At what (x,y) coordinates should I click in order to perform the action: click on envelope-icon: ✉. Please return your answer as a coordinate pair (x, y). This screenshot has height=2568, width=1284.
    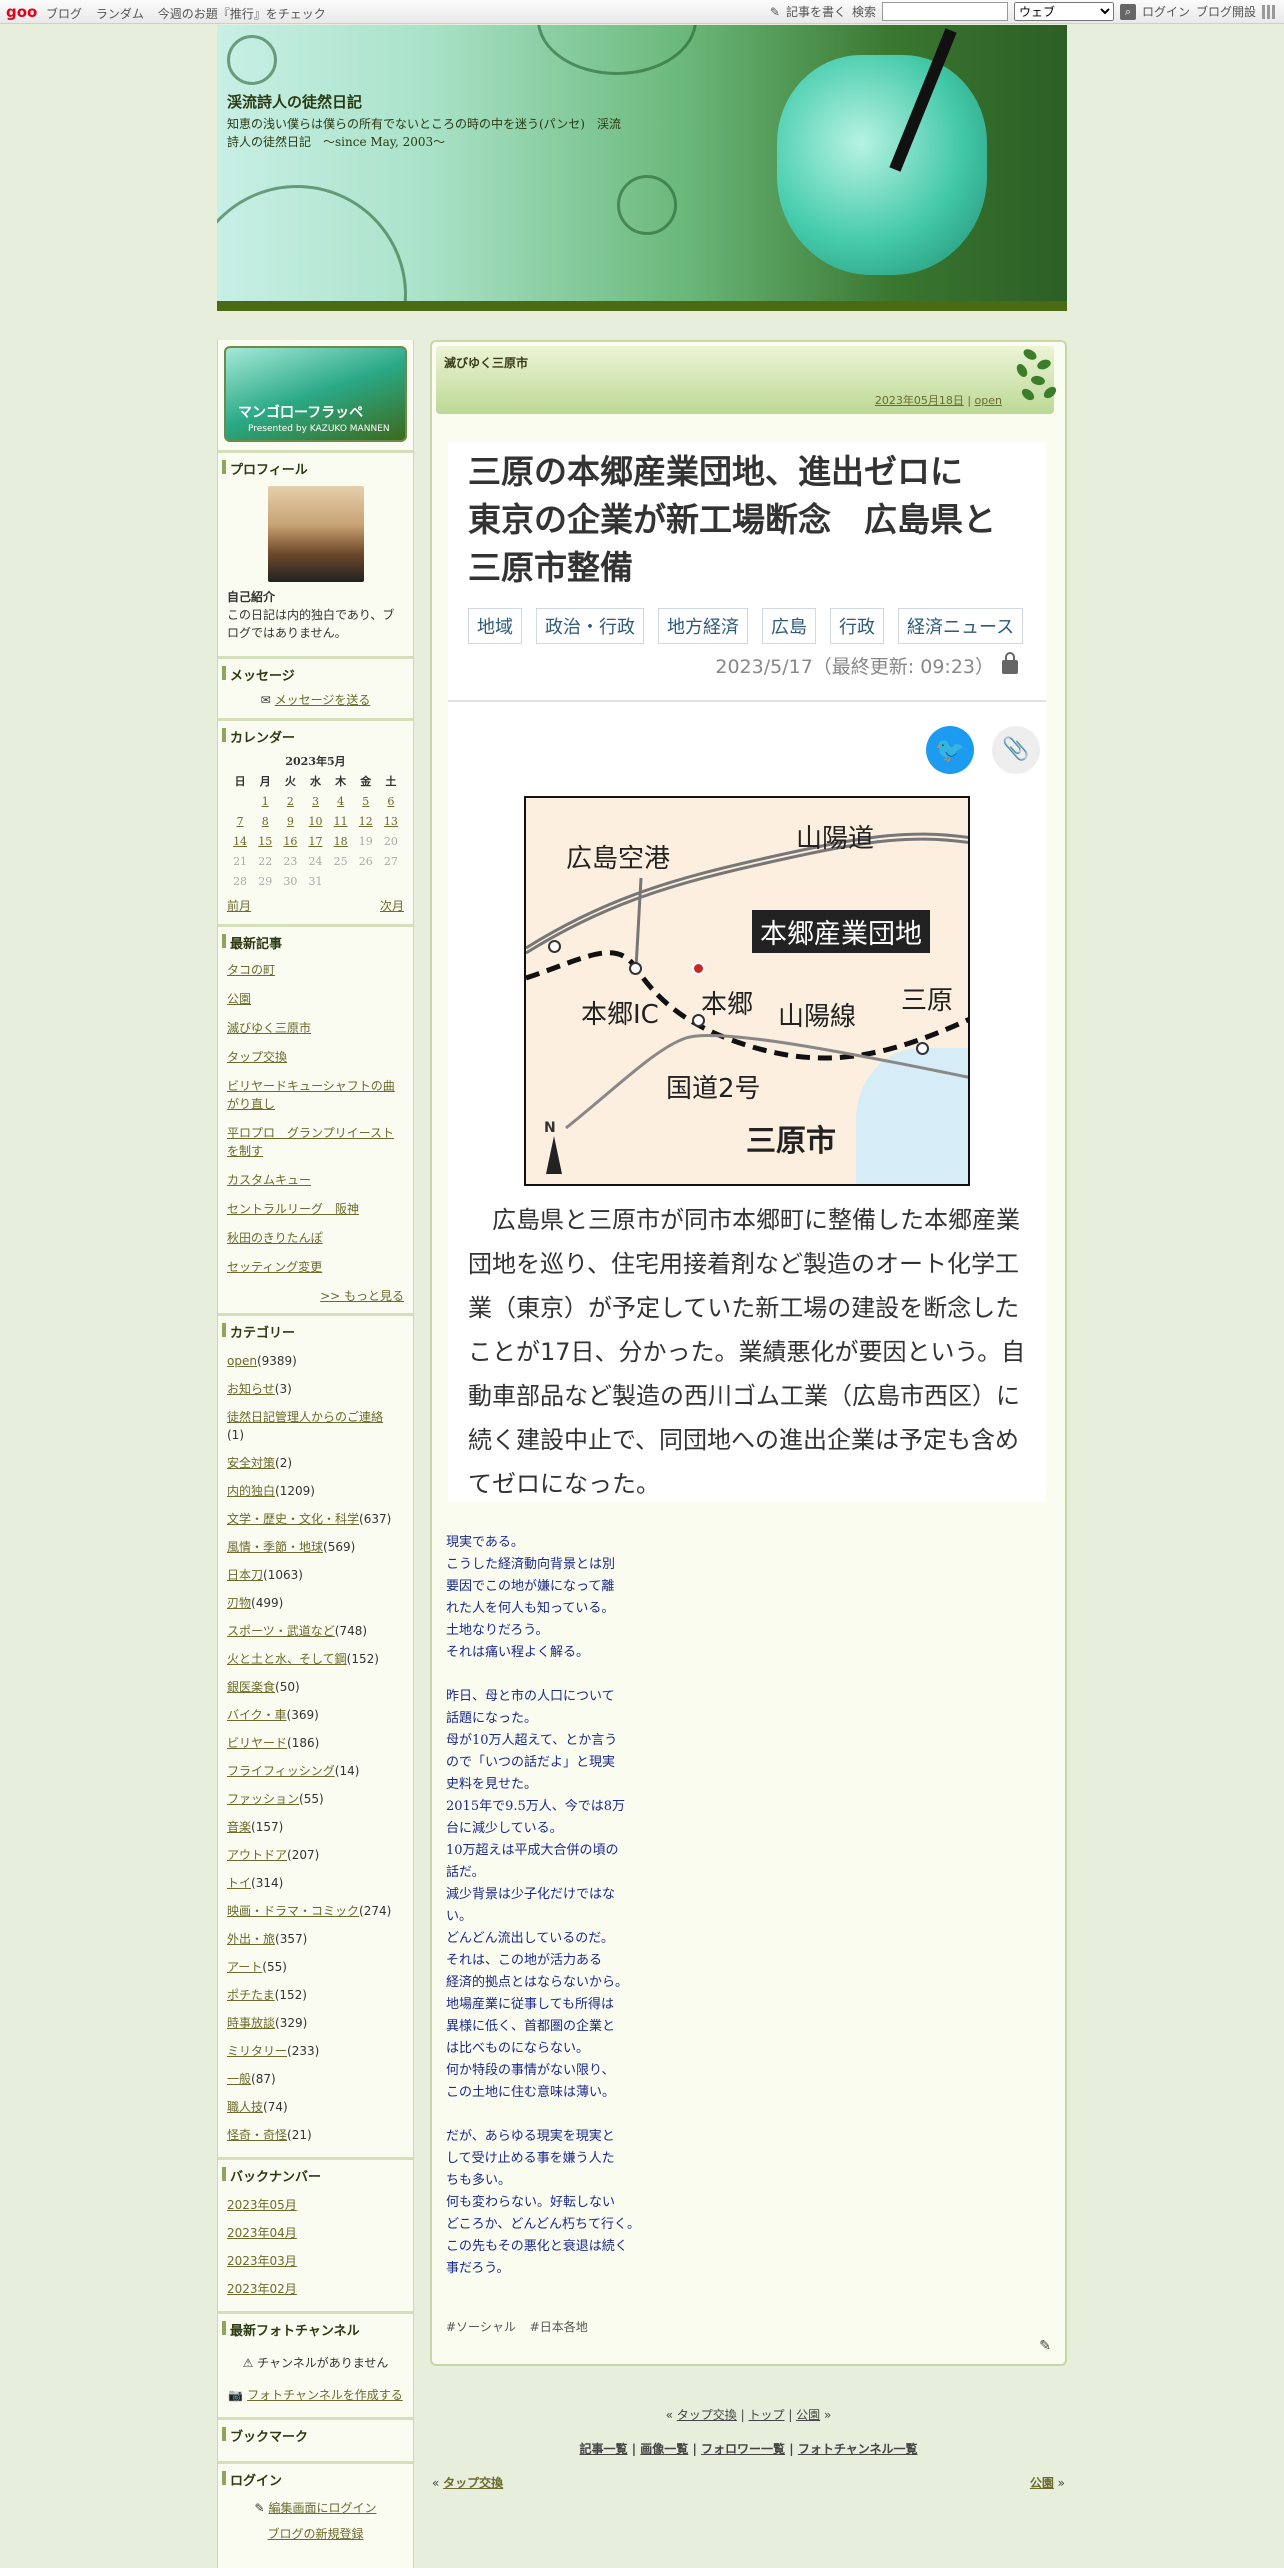
    Looking at the image, I should click on (265, 700).